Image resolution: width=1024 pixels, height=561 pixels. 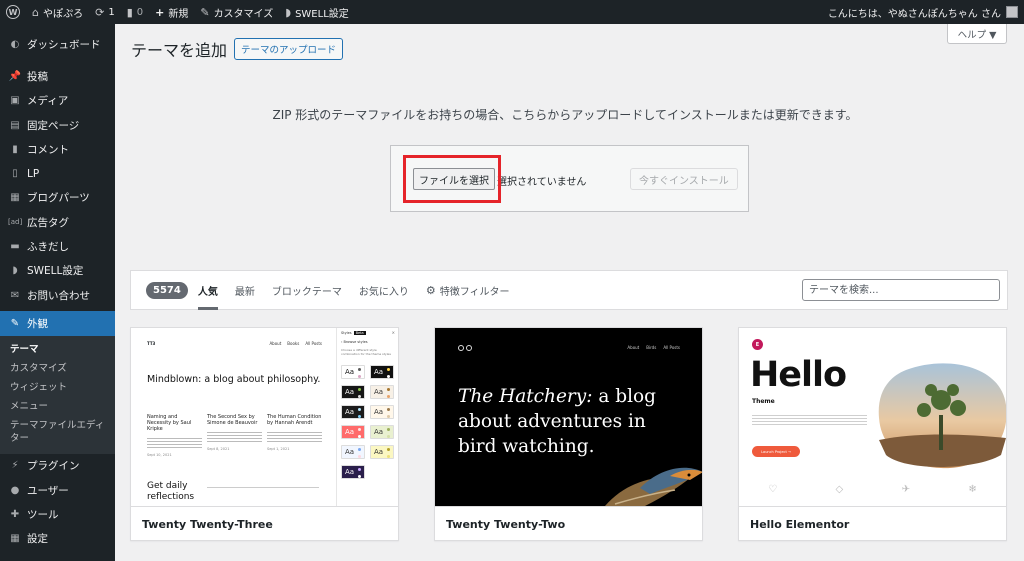 What do you see at coordinates (57, 538) in the screenshot?
I see `sidebar-item: ▦ 設定` at bounding box center [57, 538].